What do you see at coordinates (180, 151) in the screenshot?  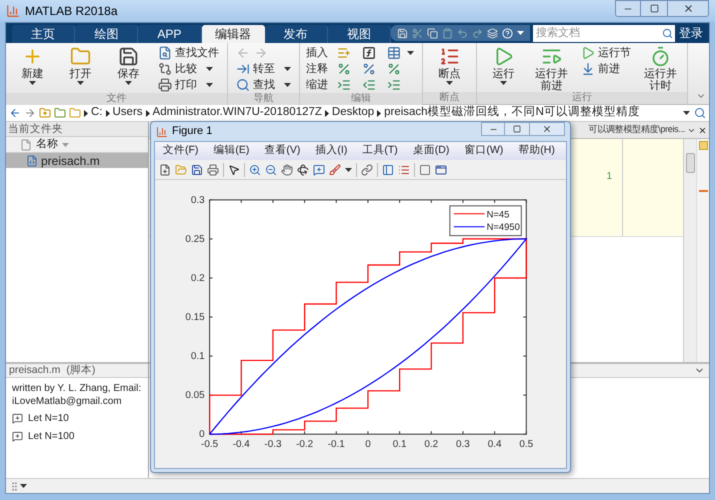 I see `menu-item: 文件(F)` at bounding box center [180, 151].